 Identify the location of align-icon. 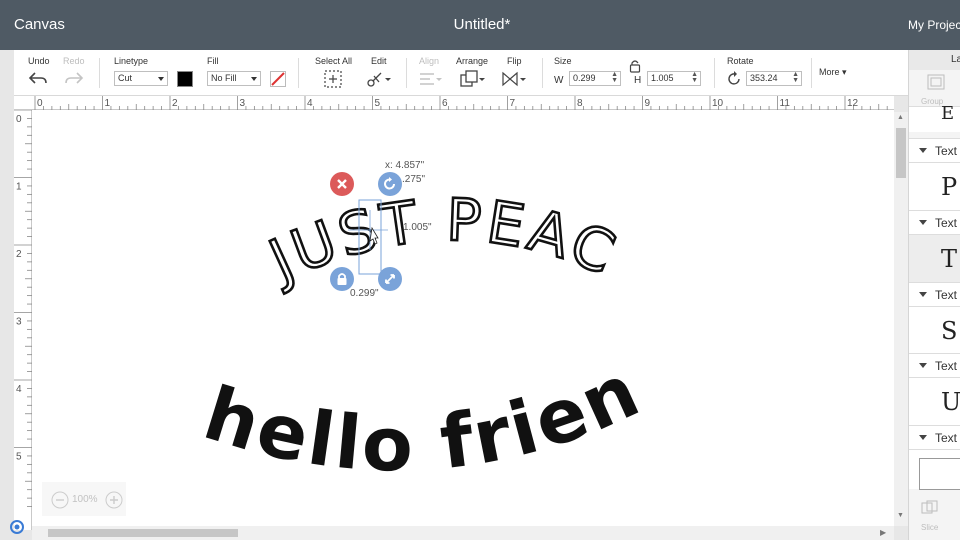
(430, 79).